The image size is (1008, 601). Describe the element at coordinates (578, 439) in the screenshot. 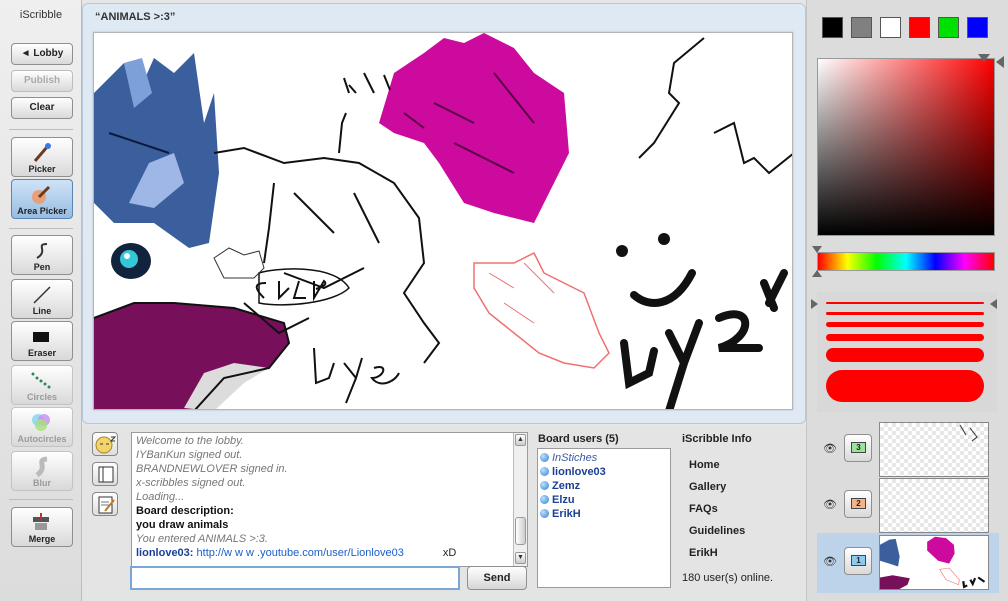

I see `board-users-title: Board users (5)` at that location.